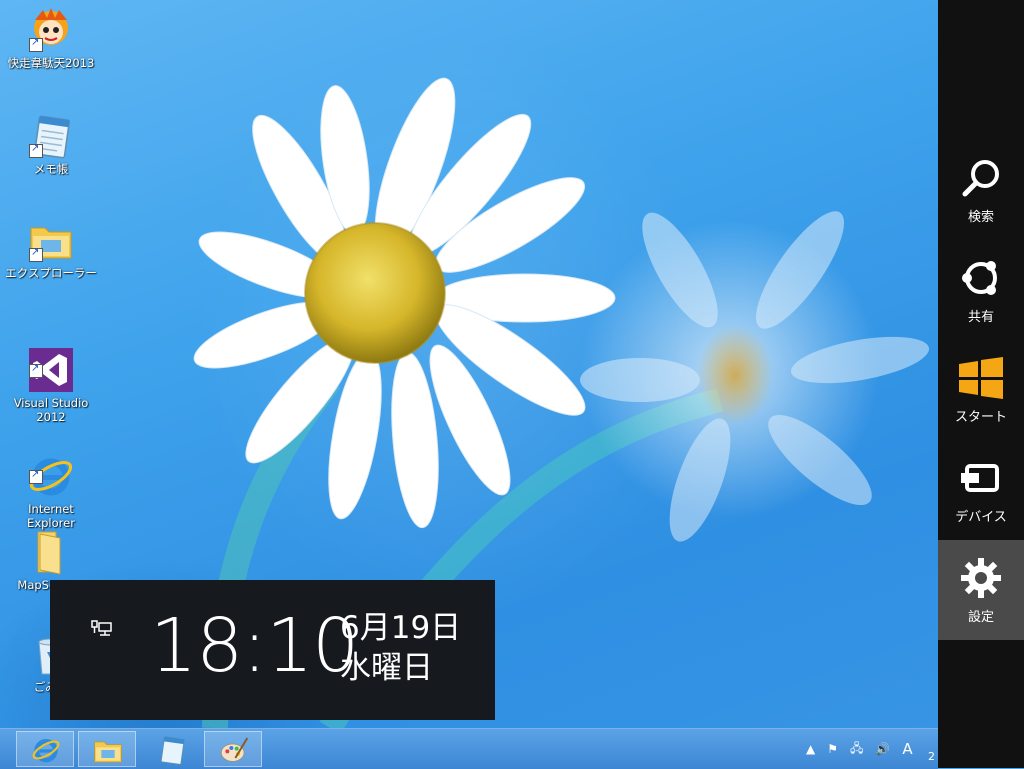  I want to click on taskbar-paint-button, so click(233, 749).